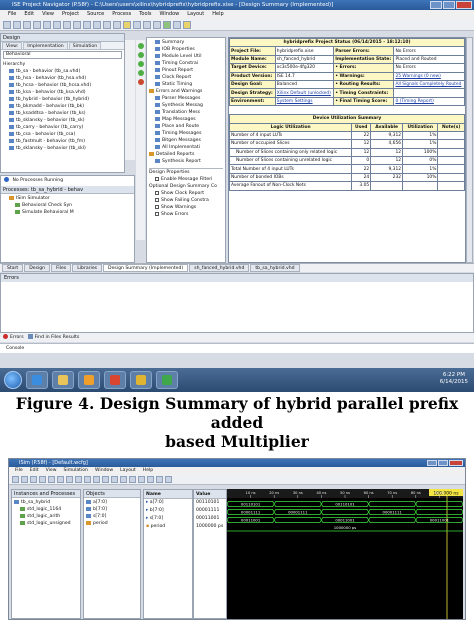 This screenshot has width=474, height=620. I want to click on process-item: Simulate Behavioral M, so click(67, 212).